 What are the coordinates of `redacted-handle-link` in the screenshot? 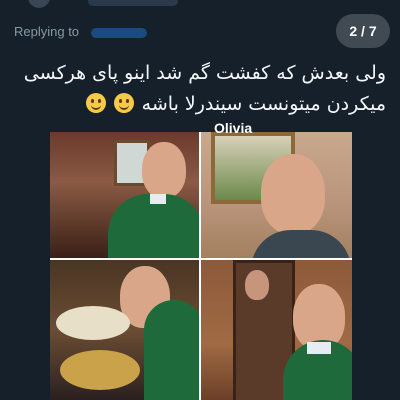 It's located at (118, 32).